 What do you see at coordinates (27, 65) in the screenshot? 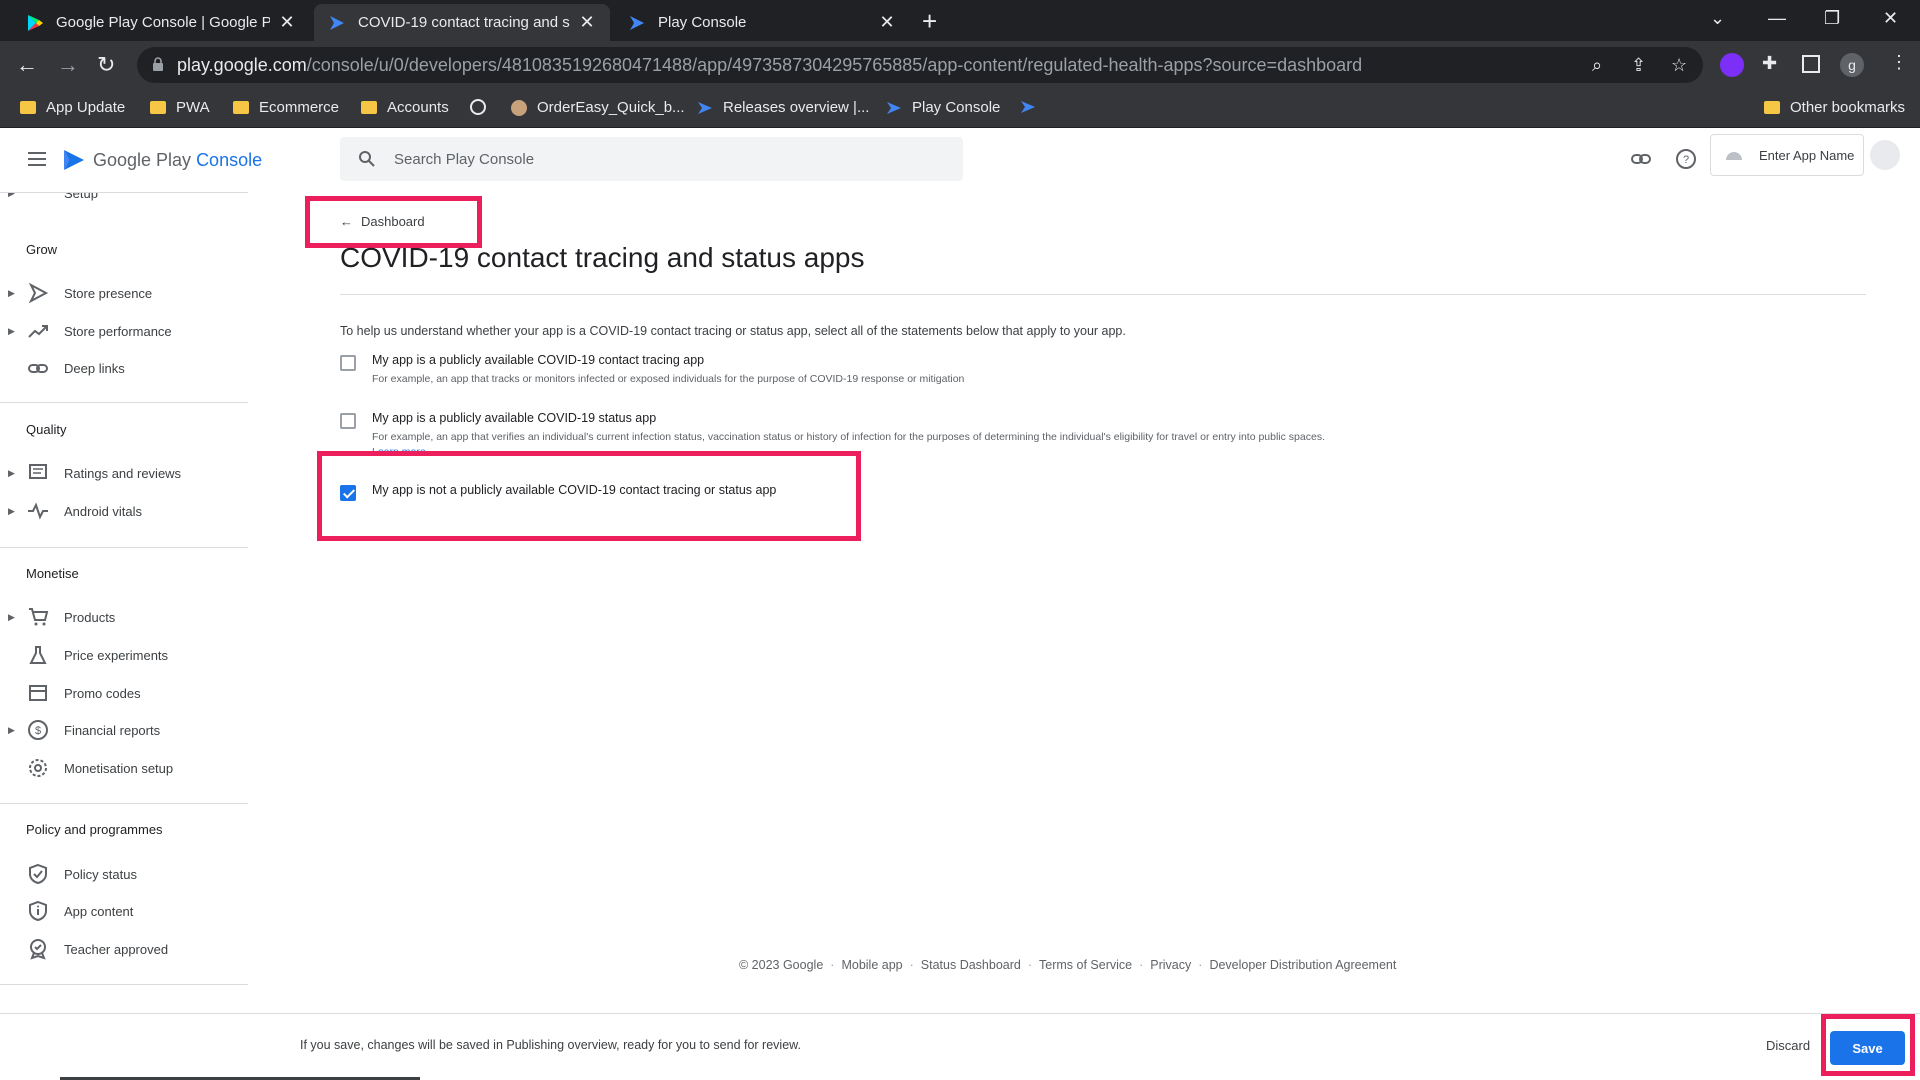
I see `back-icon: ←` at bounding box center [27, 65].